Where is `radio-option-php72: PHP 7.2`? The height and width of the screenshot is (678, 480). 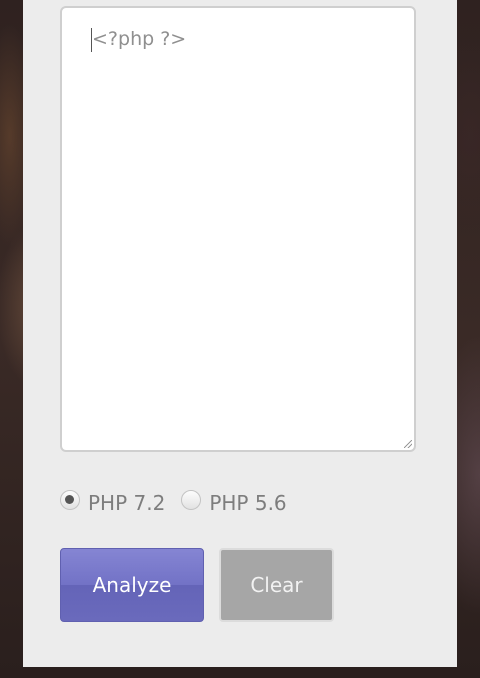 radio-option-php72: PHP 7.2 is located at coordinates (113, 502).